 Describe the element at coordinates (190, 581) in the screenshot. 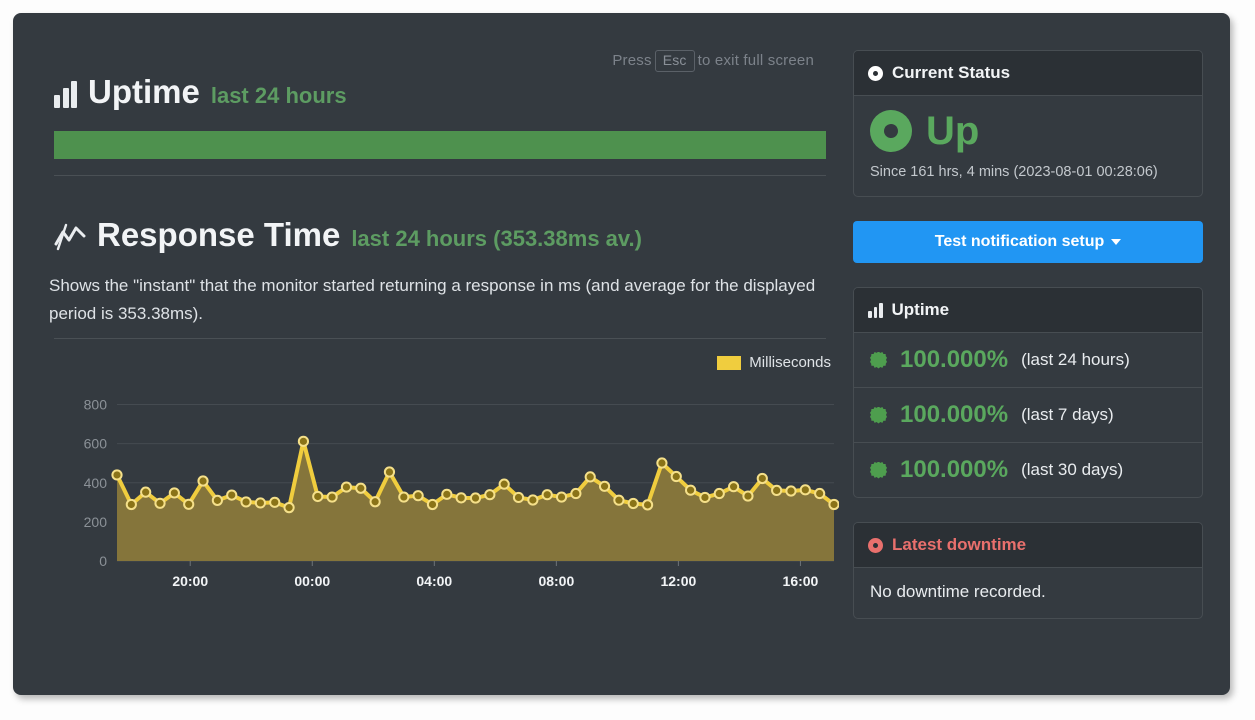

I see `svg-text: 20:00` at that location.